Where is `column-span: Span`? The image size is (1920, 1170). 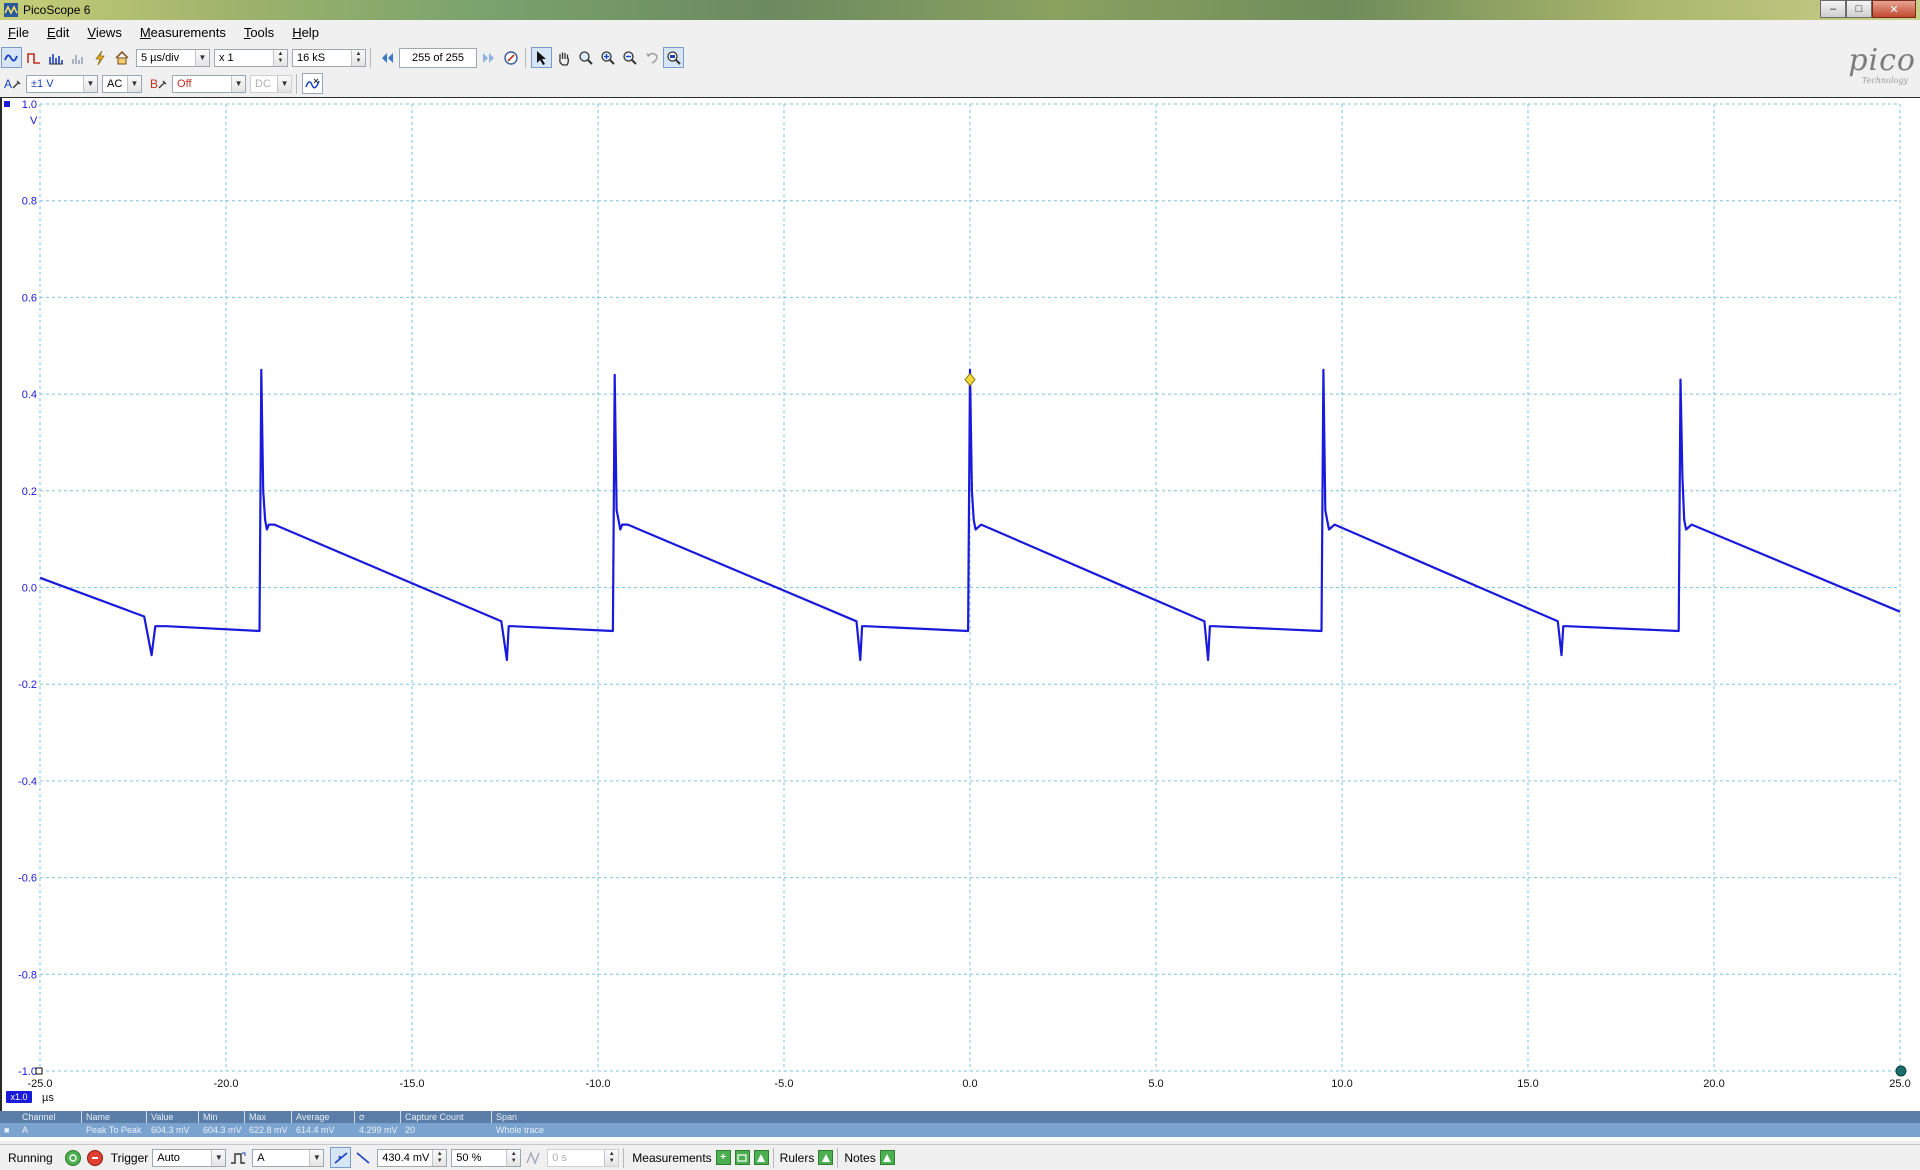 column-span: Span is located at coordinates (507, 1117).